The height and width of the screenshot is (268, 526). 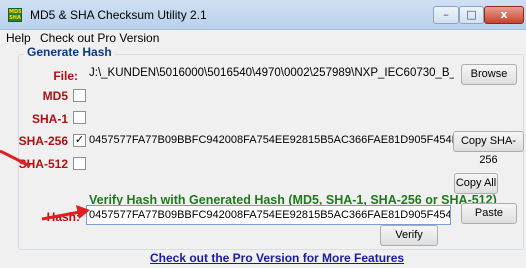 What do you see at coordinates (65, 76) in the screenshot?
I see `file-label: File:` at bounding box center [65, 76].